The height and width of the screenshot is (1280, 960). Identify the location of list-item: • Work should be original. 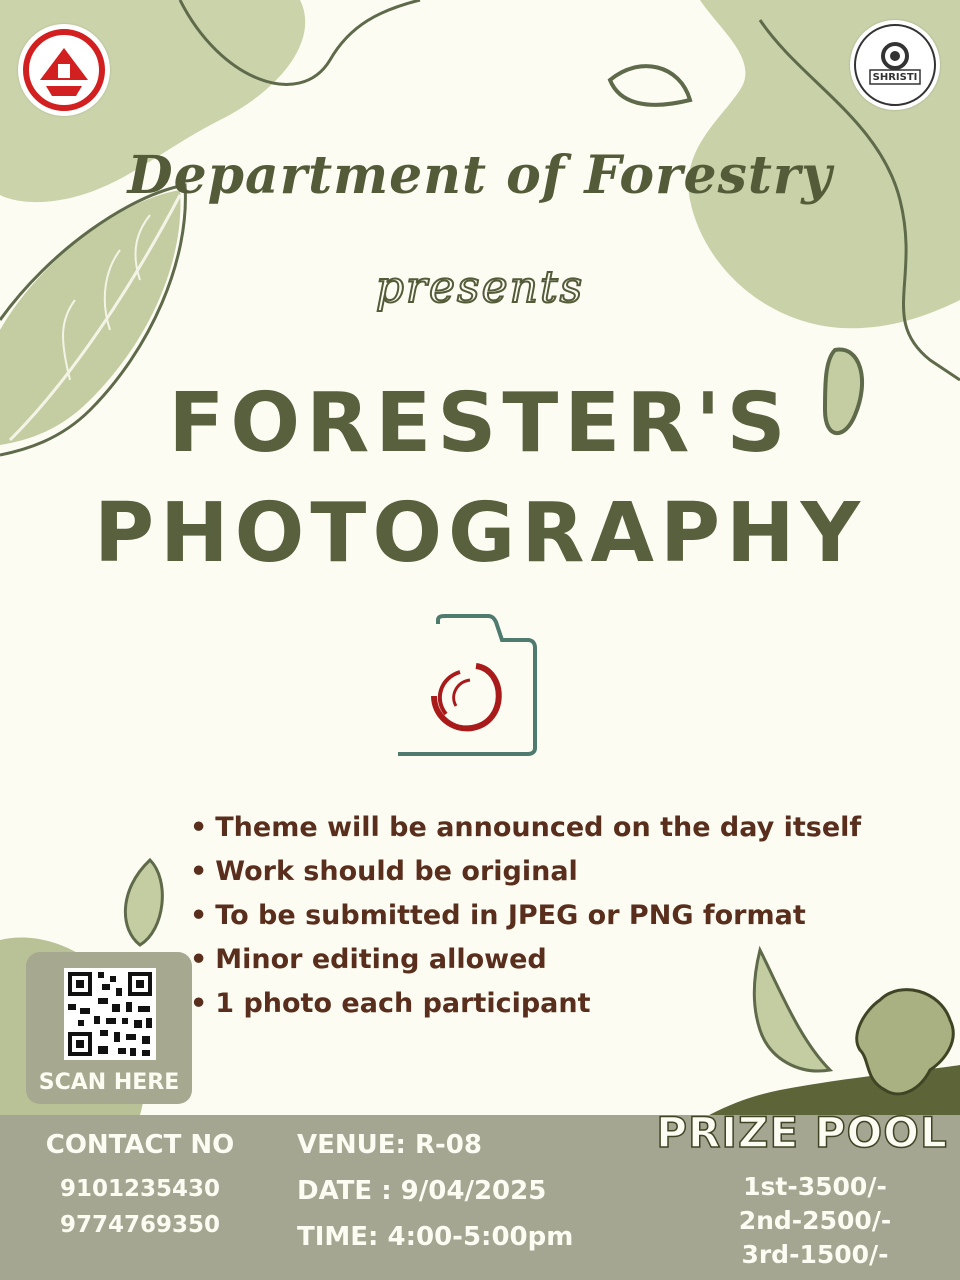
(384, 871).